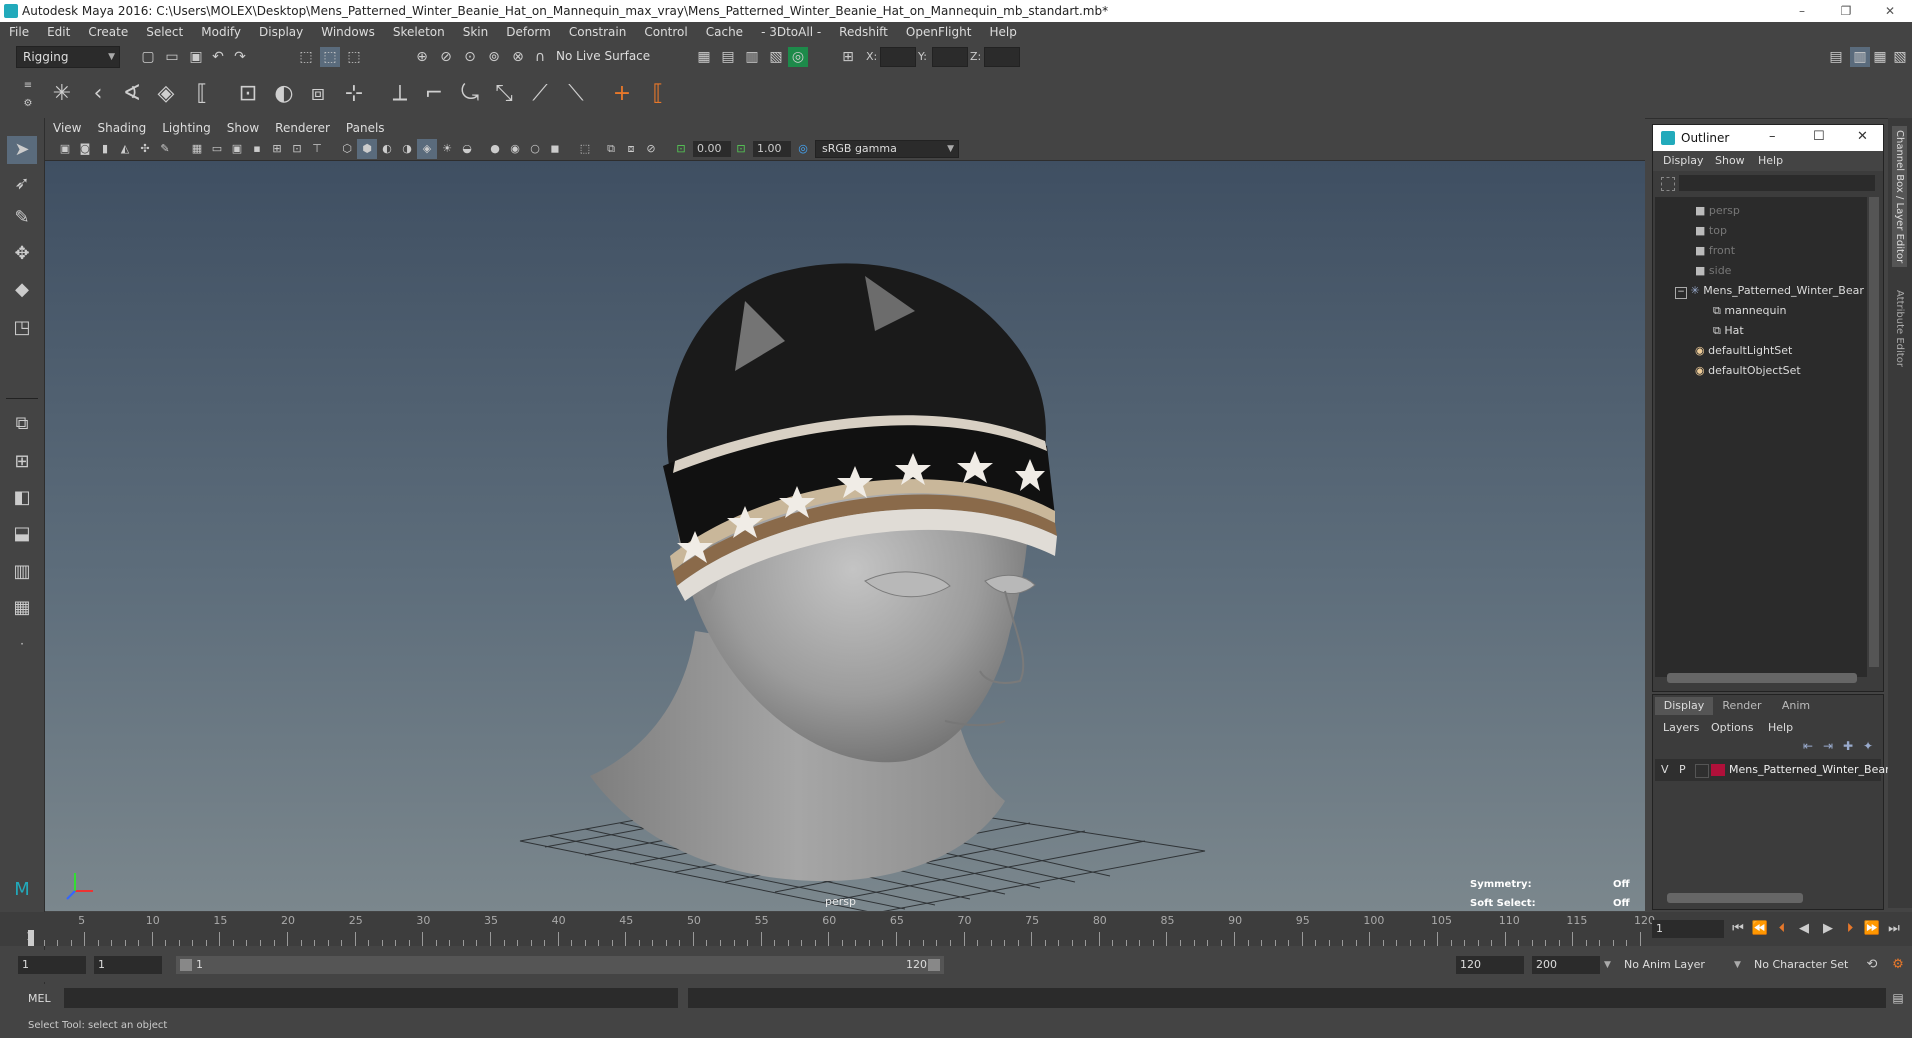 Image resolution: width=1912 pixels, height=1038 pixels. I want to click on menu-3dtoall: - 3DtoAll -, so click(791, 32).